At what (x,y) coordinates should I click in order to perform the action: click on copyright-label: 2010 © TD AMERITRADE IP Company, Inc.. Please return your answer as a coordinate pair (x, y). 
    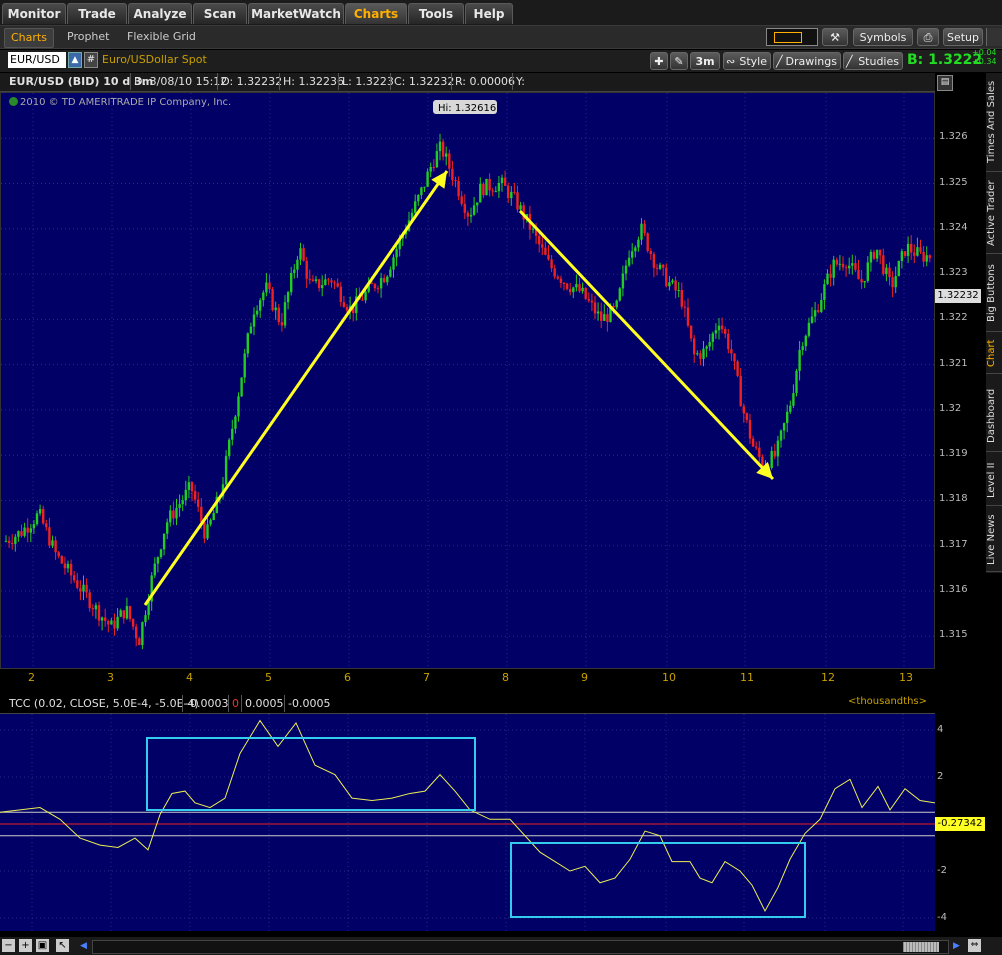
    Looking at the image, I should click on (126, 102).